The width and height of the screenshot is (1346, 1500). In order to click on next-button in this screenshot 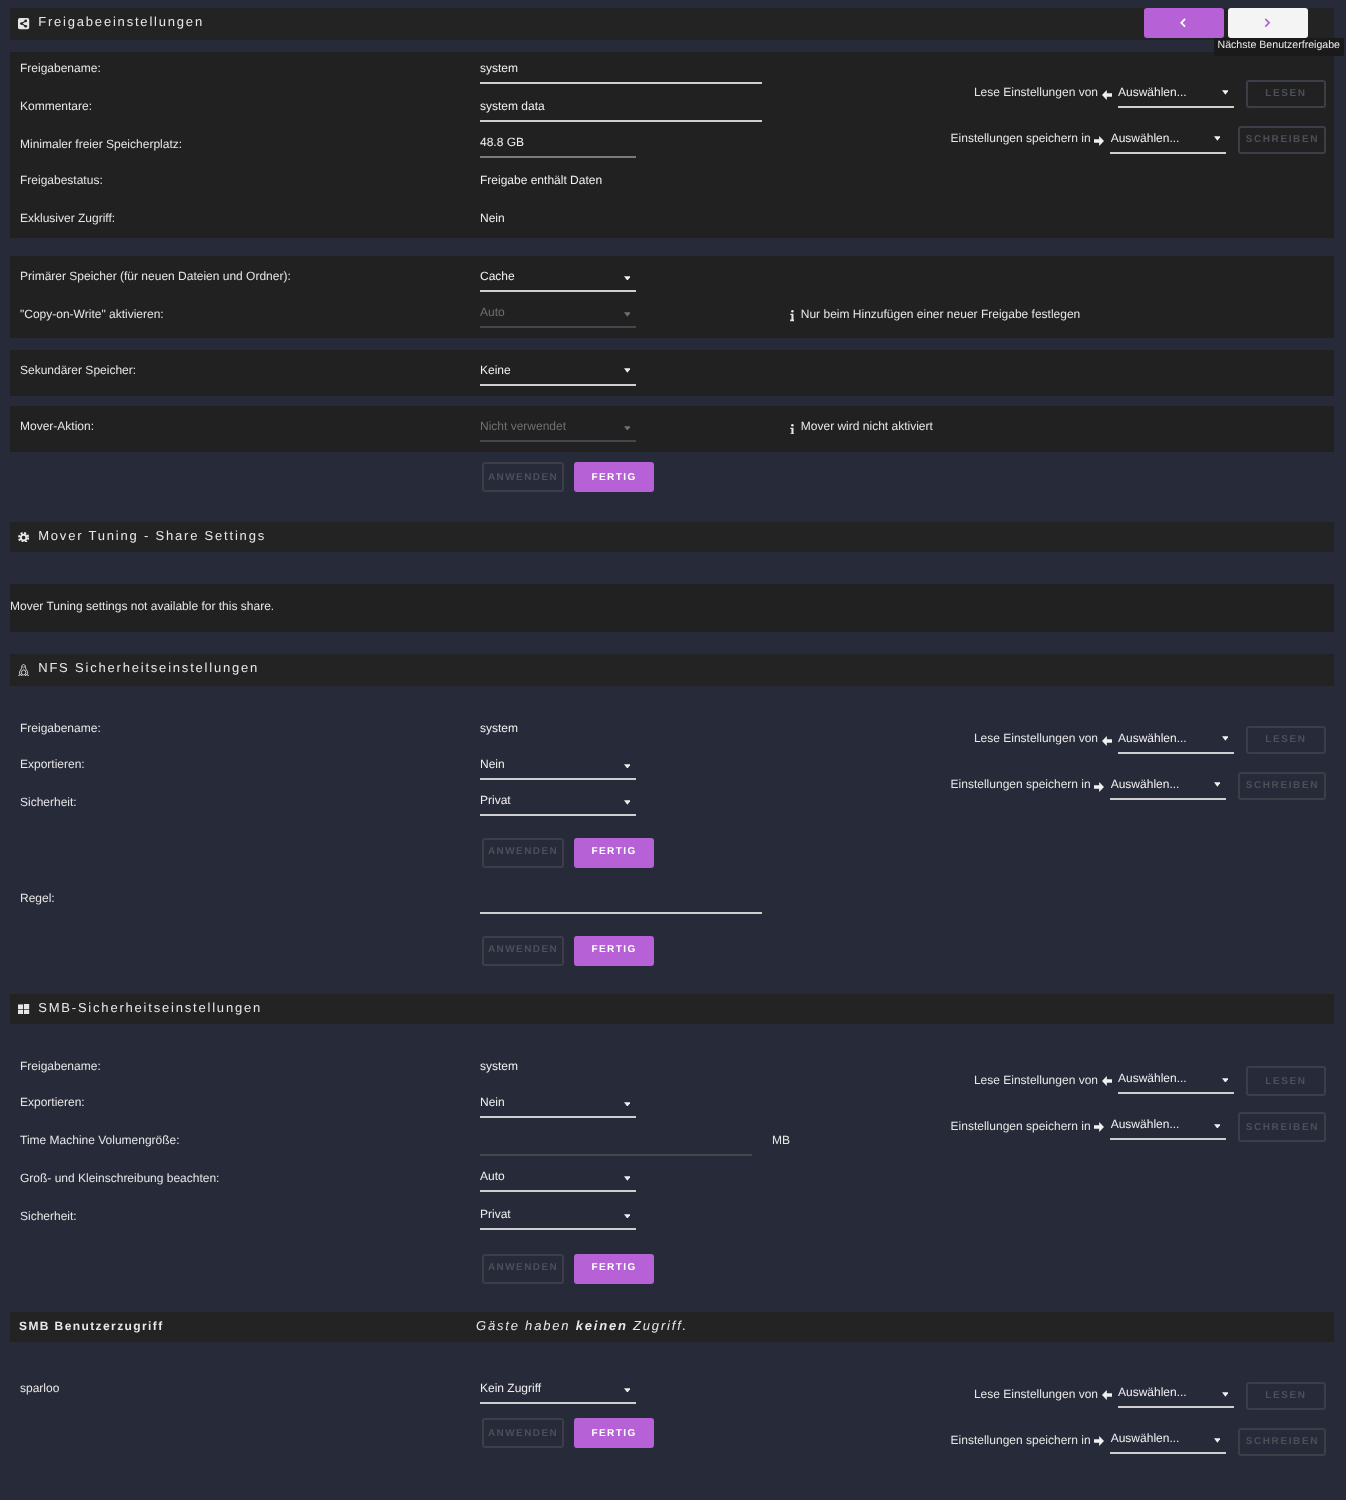, I will do `click(1268, 22)`.